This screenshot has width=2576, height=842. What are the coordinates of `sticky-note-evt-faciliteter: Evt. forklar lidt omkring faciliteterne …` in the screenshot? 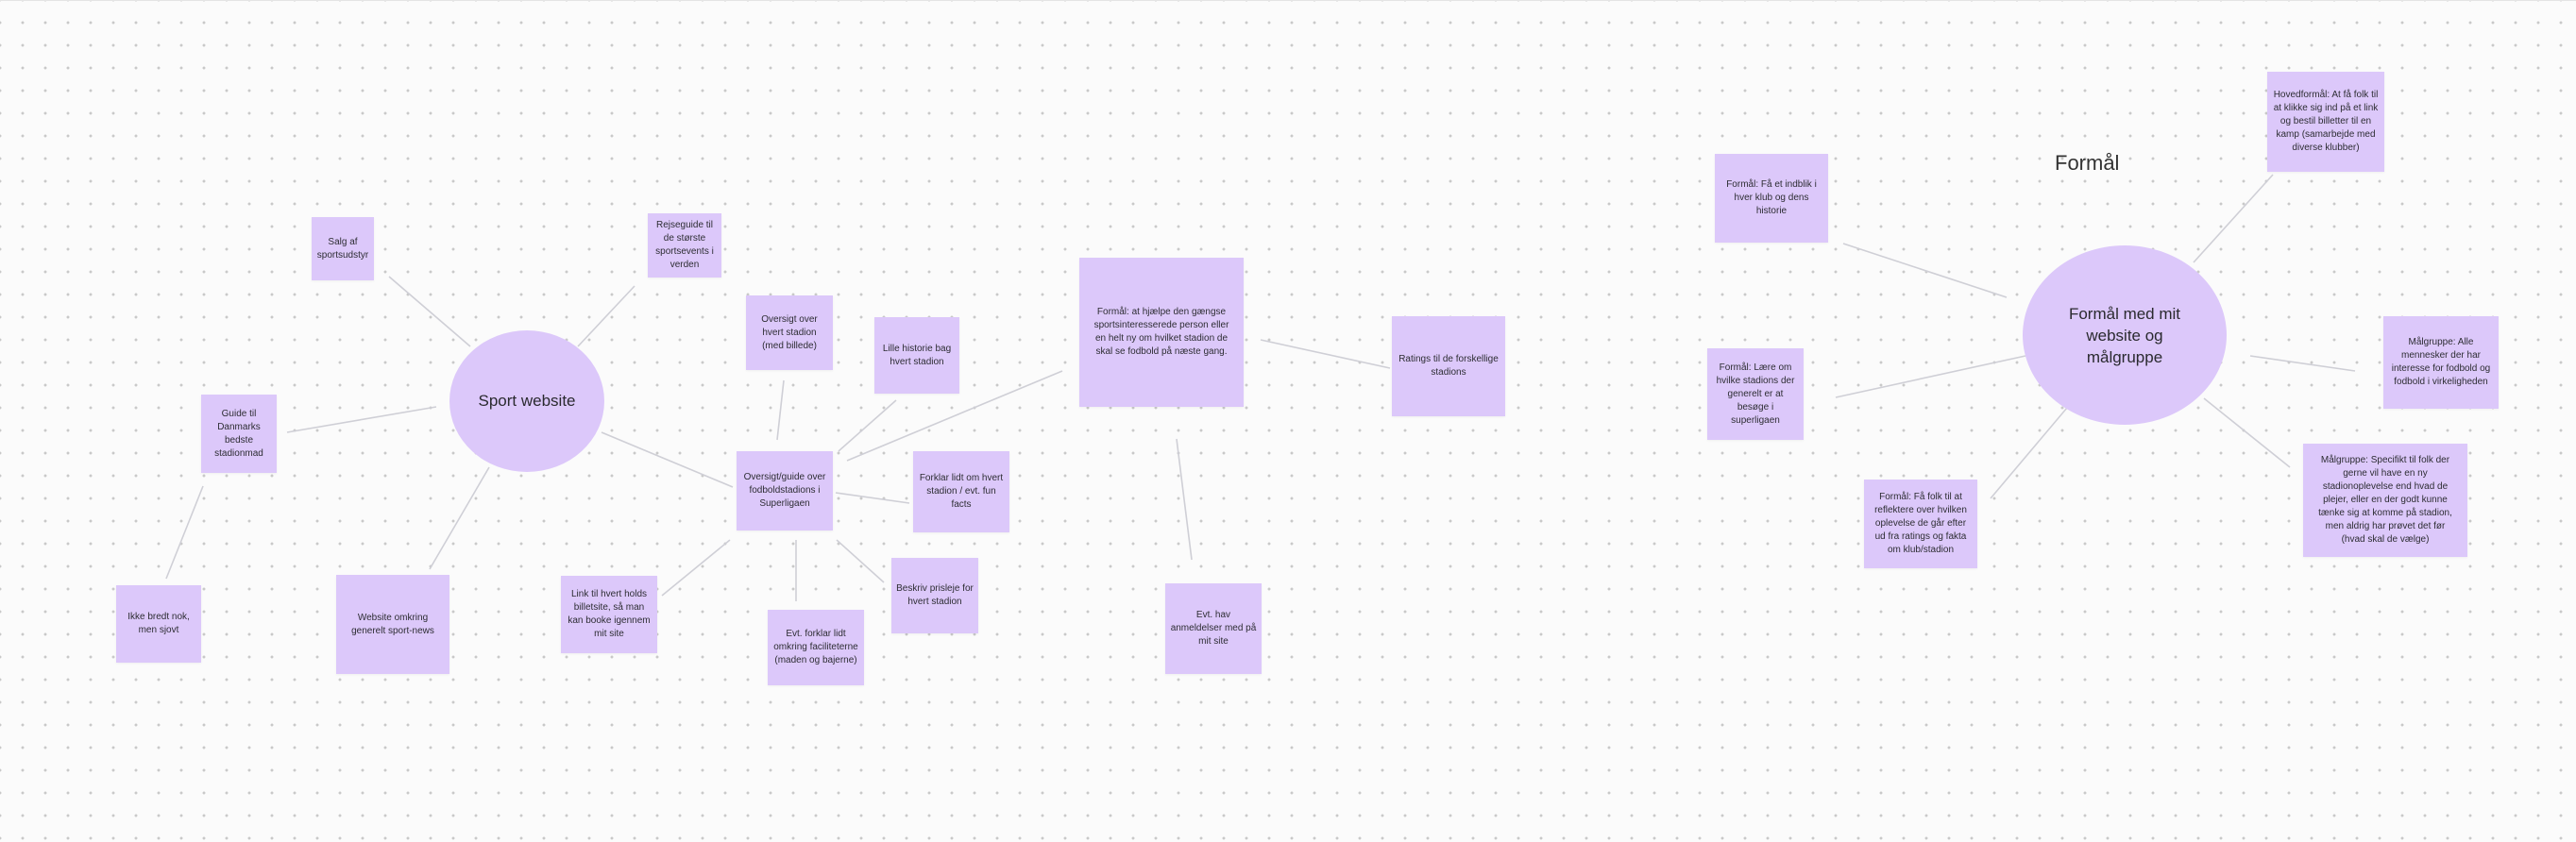 It's located at (816, 647).